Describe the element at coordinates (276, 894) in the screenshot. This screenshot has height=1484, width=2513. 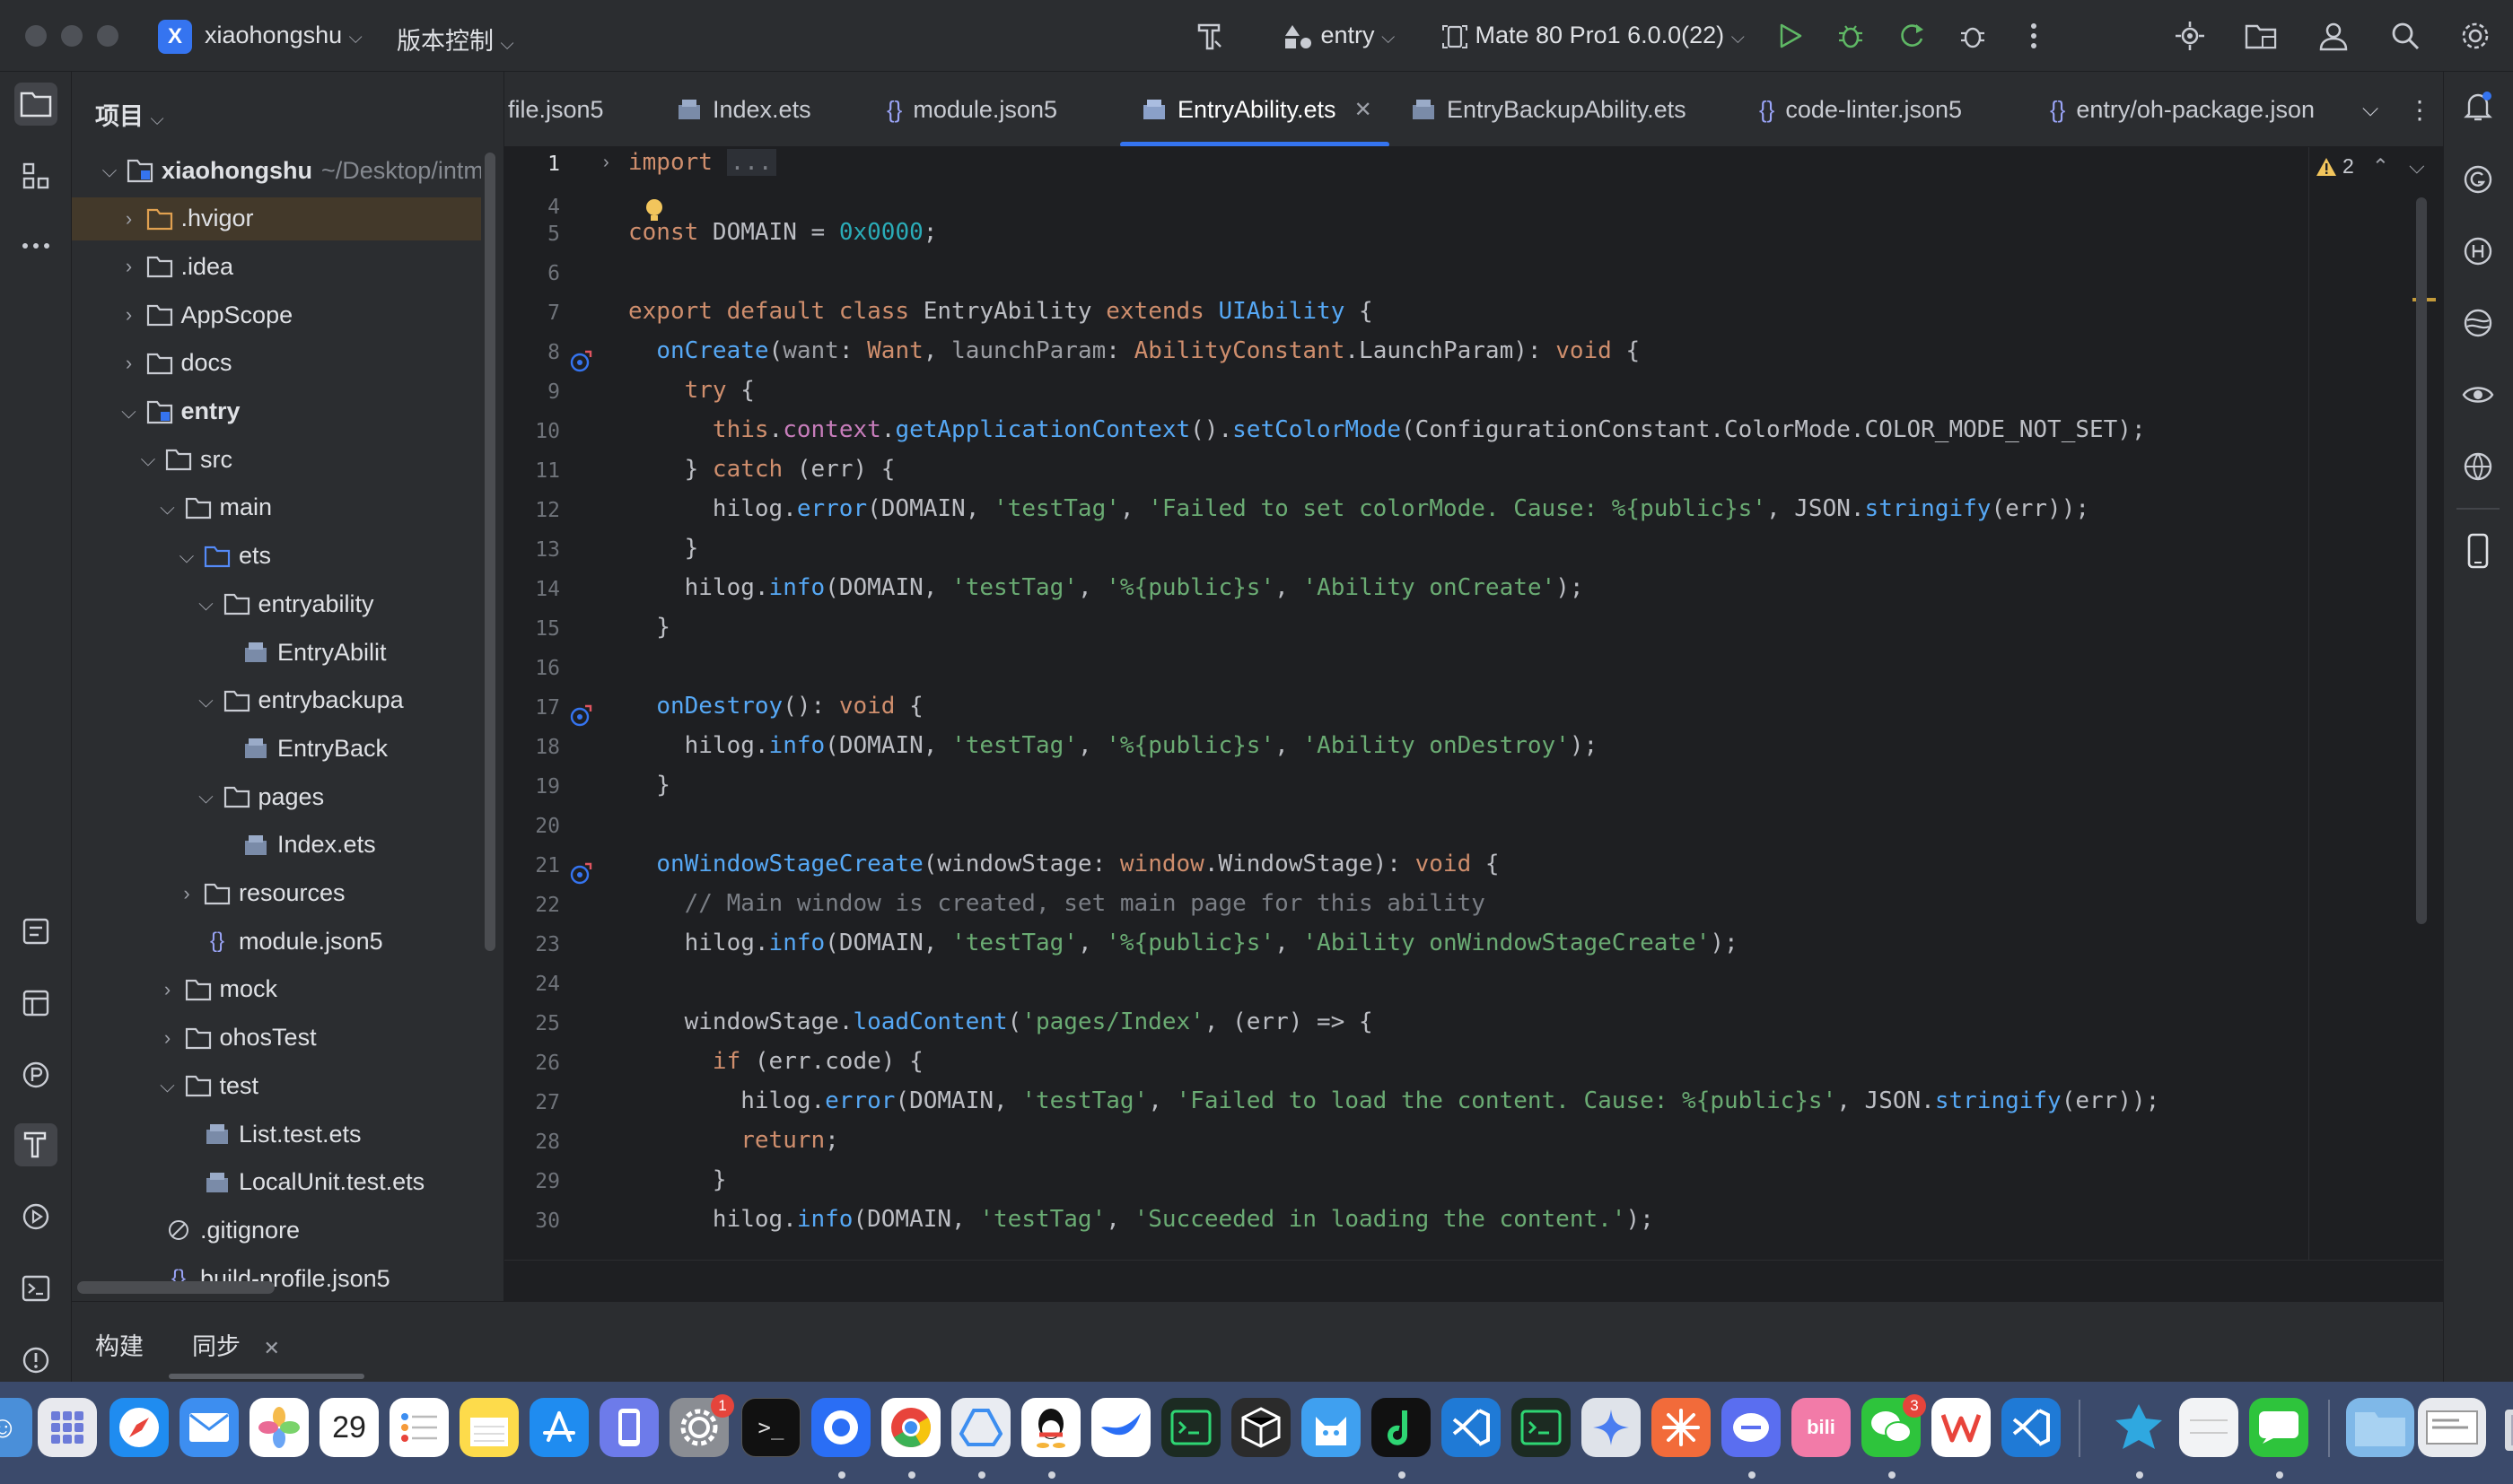
I see `tree-item-resources: › resources` at that location.